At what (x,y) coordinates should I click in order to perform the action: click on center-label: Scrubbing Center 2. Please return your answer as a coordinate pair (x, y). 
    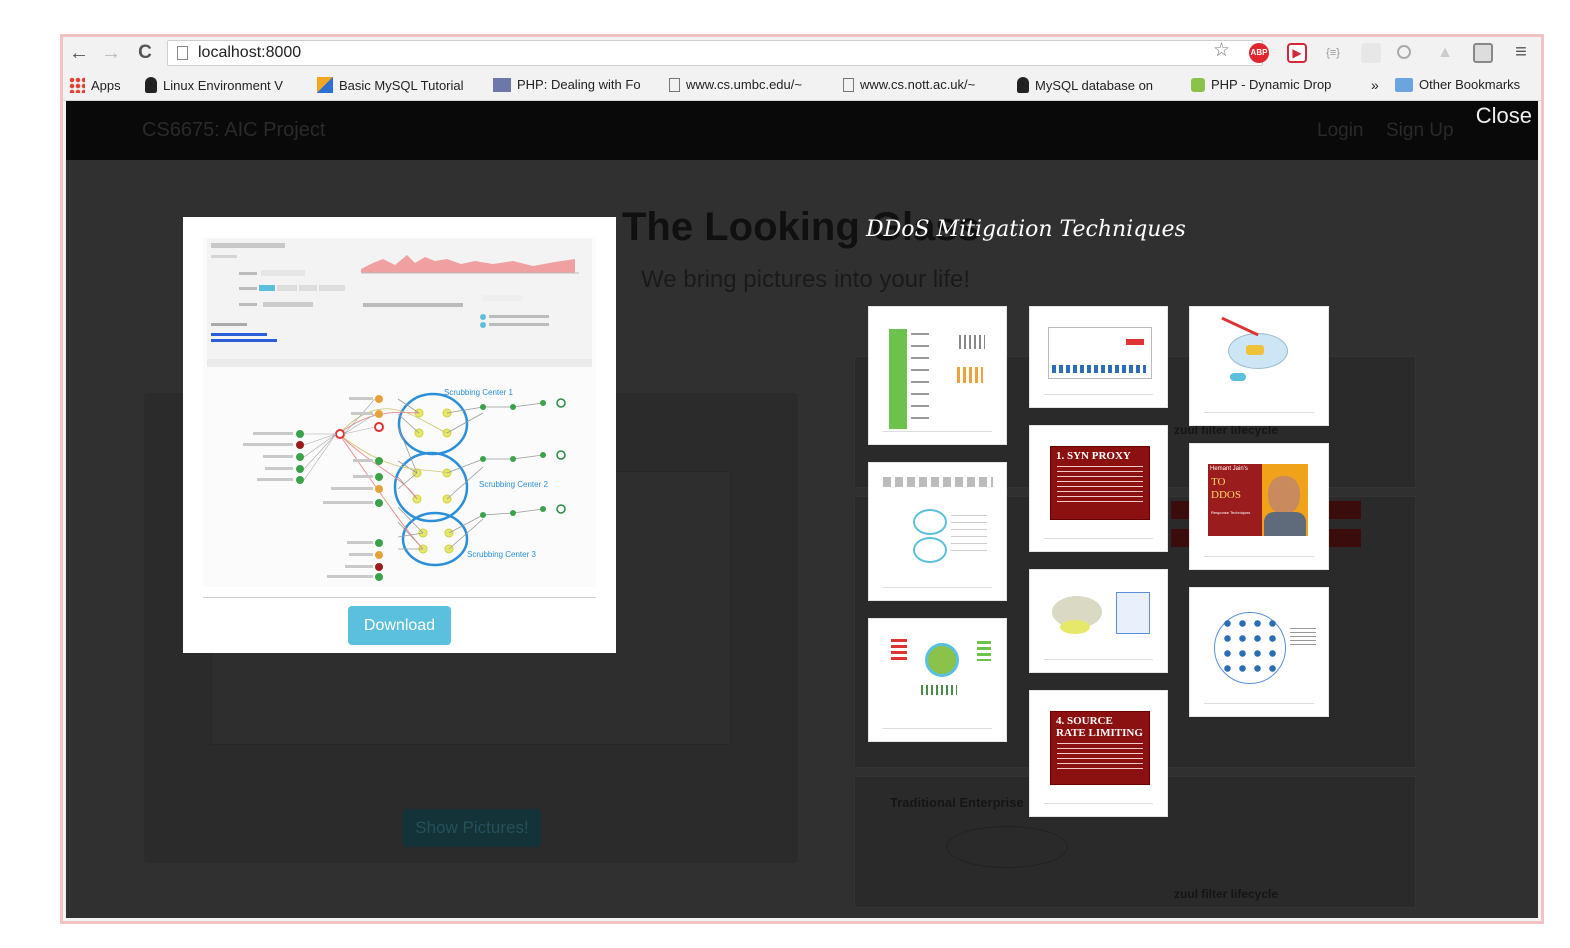
    Looking at the image, I should click on (513, 484).